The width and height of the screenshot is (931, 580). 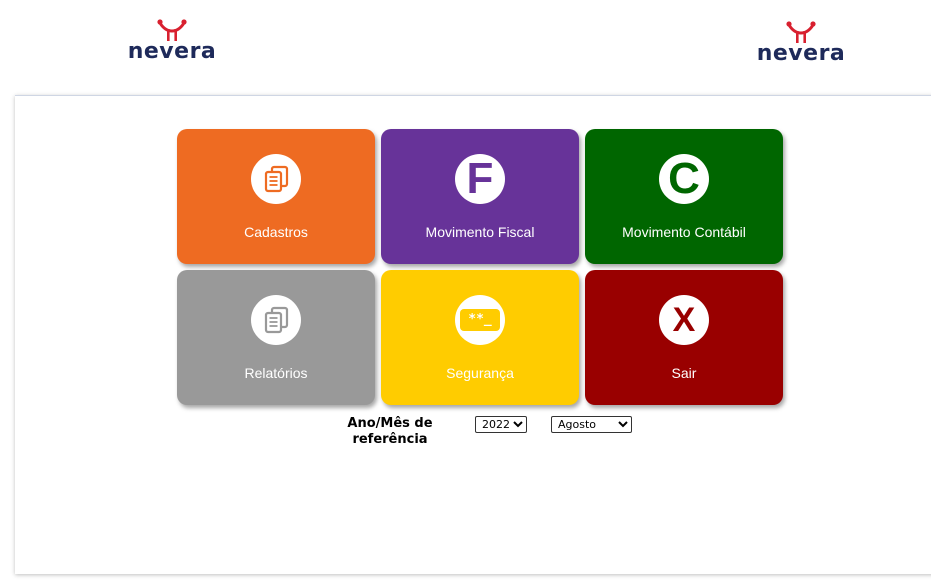 I want to click on letter-f-icon: F, so click(x=480, y=179).